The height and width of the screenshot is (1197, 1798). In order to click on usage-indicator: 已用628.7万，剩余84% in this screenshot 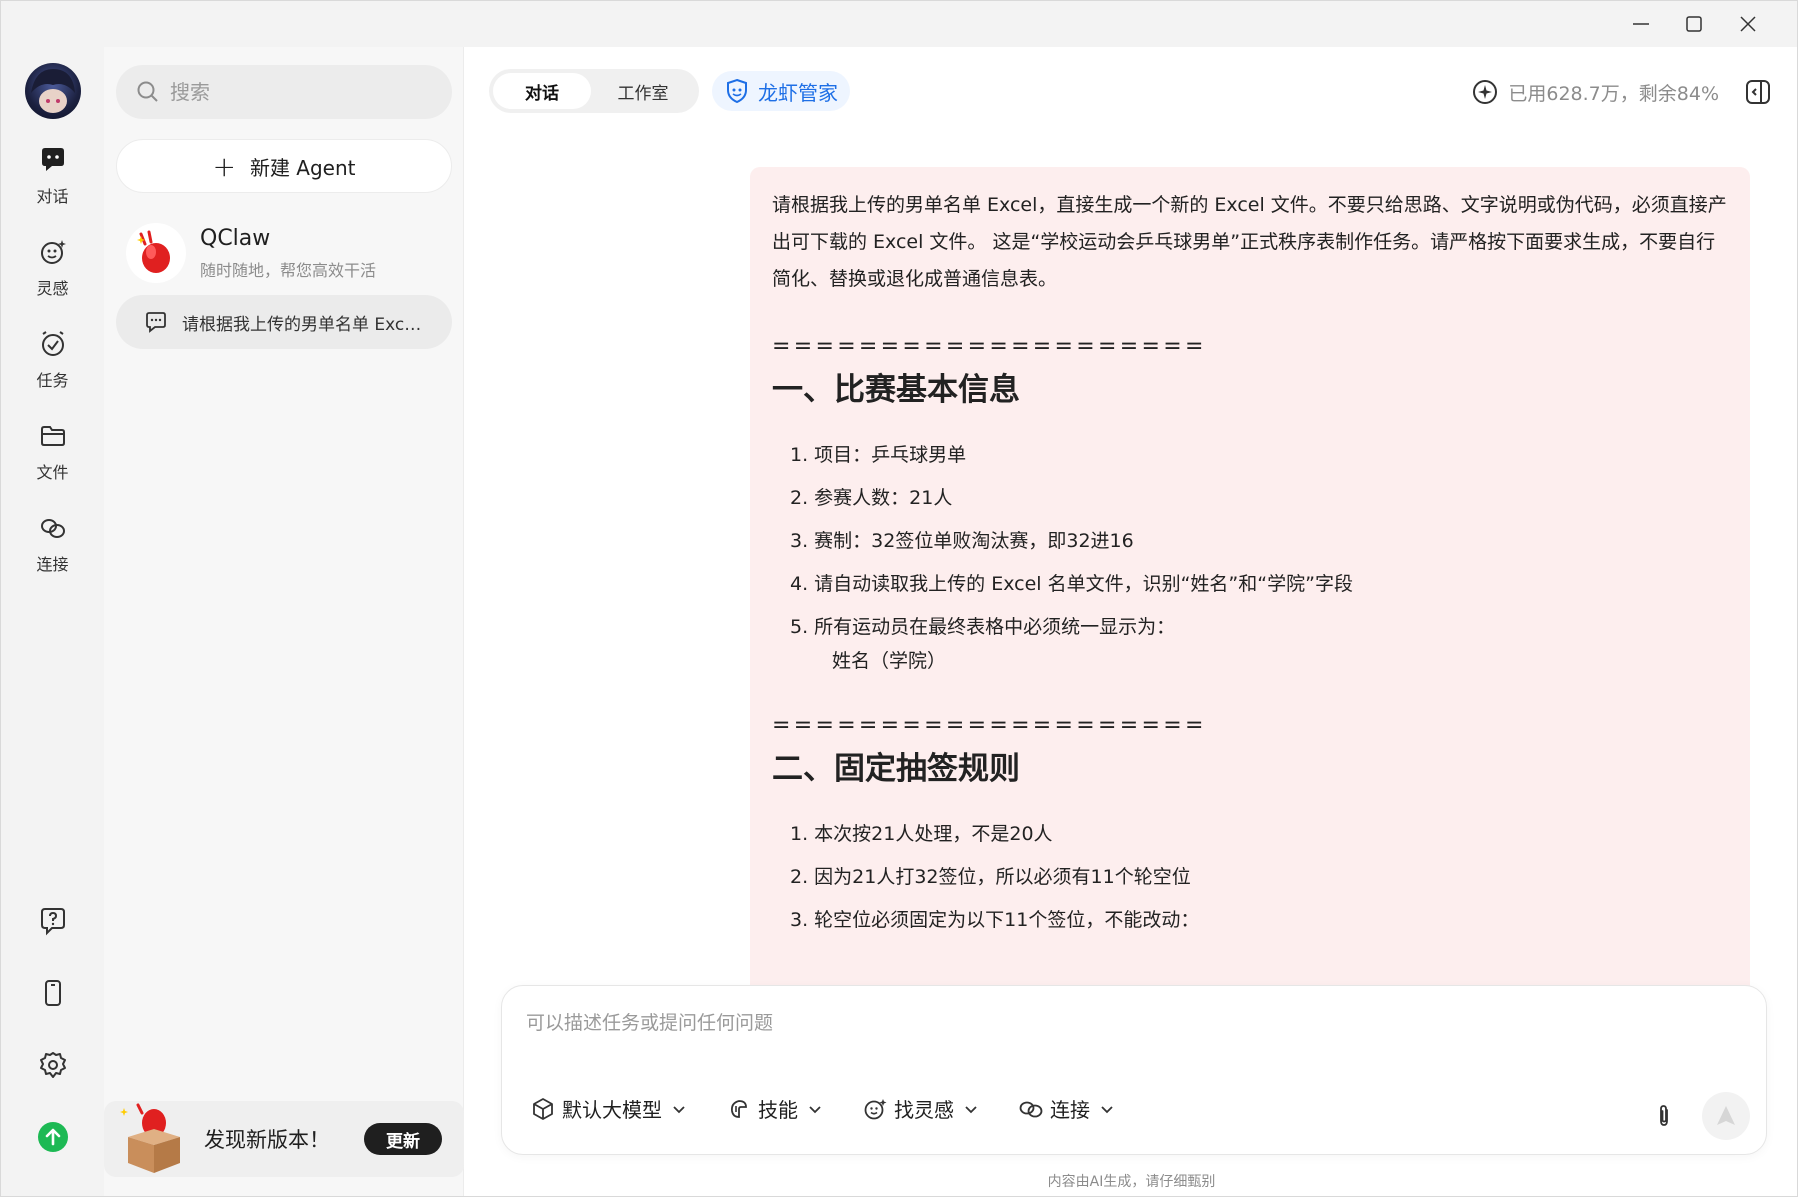, I will do `click(1595, 92)`.